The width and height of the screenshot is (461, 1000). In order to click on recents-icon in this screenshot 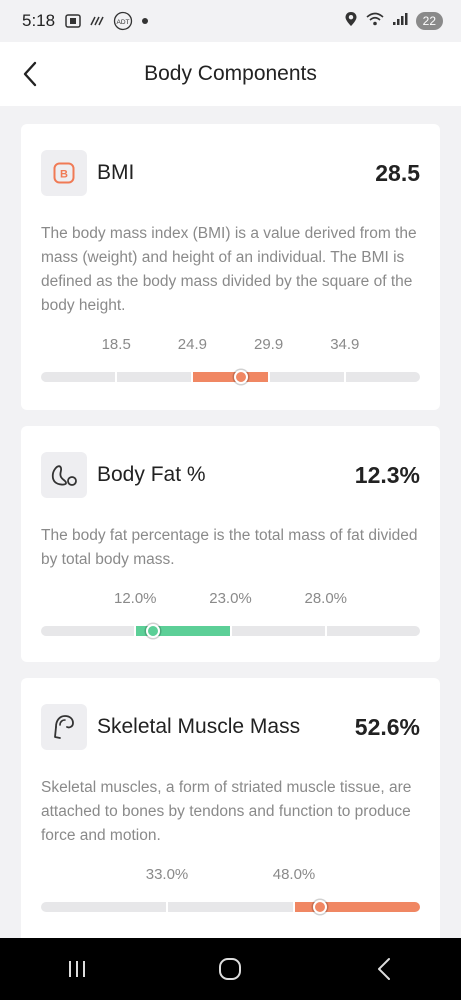, I will do `click(76, 969)`.